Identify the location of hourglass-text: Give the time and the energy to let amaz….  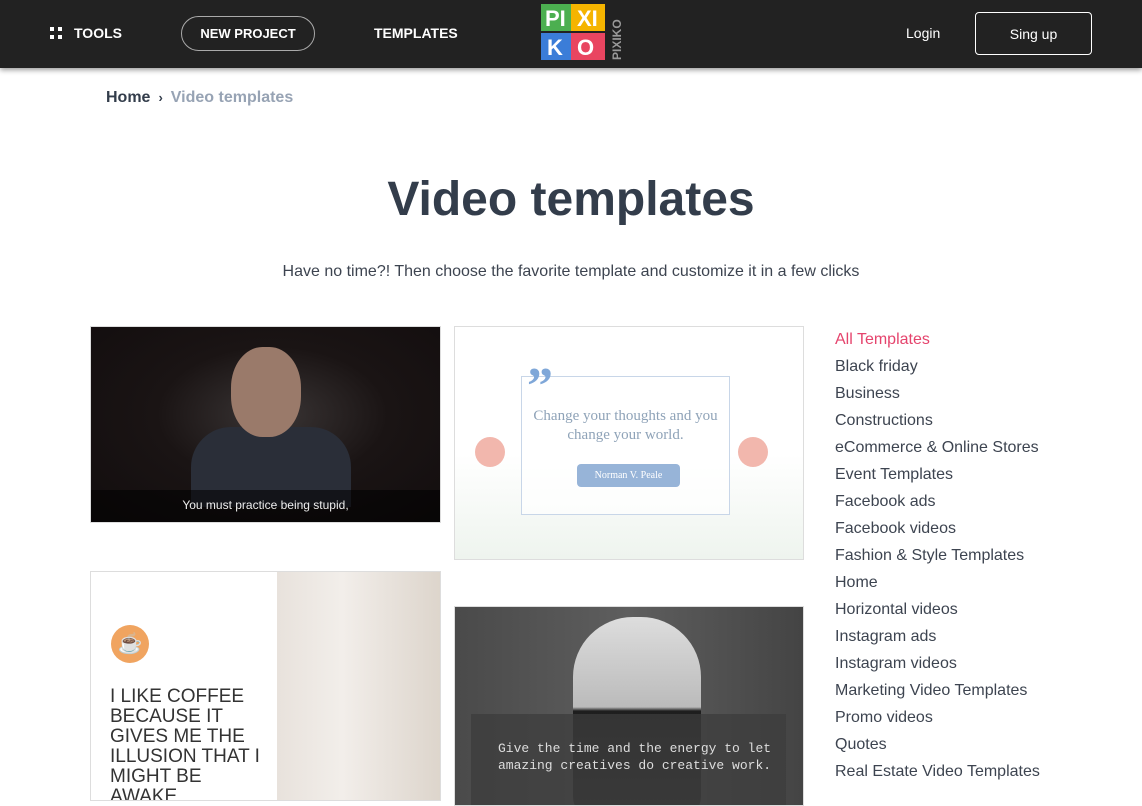
(635, 757).